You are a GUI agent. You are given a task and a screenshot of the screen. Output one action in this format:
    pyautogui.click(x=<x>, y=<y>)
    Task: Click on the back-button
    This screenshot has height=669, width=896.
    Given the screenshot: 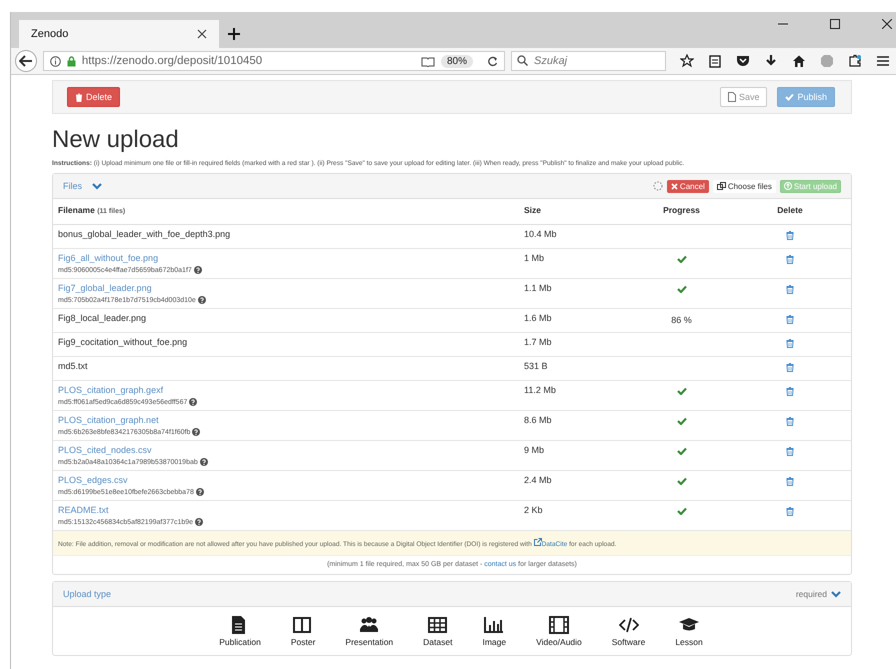 What is the action you would take?
    pyautogui.click(x=26, y=61)
    